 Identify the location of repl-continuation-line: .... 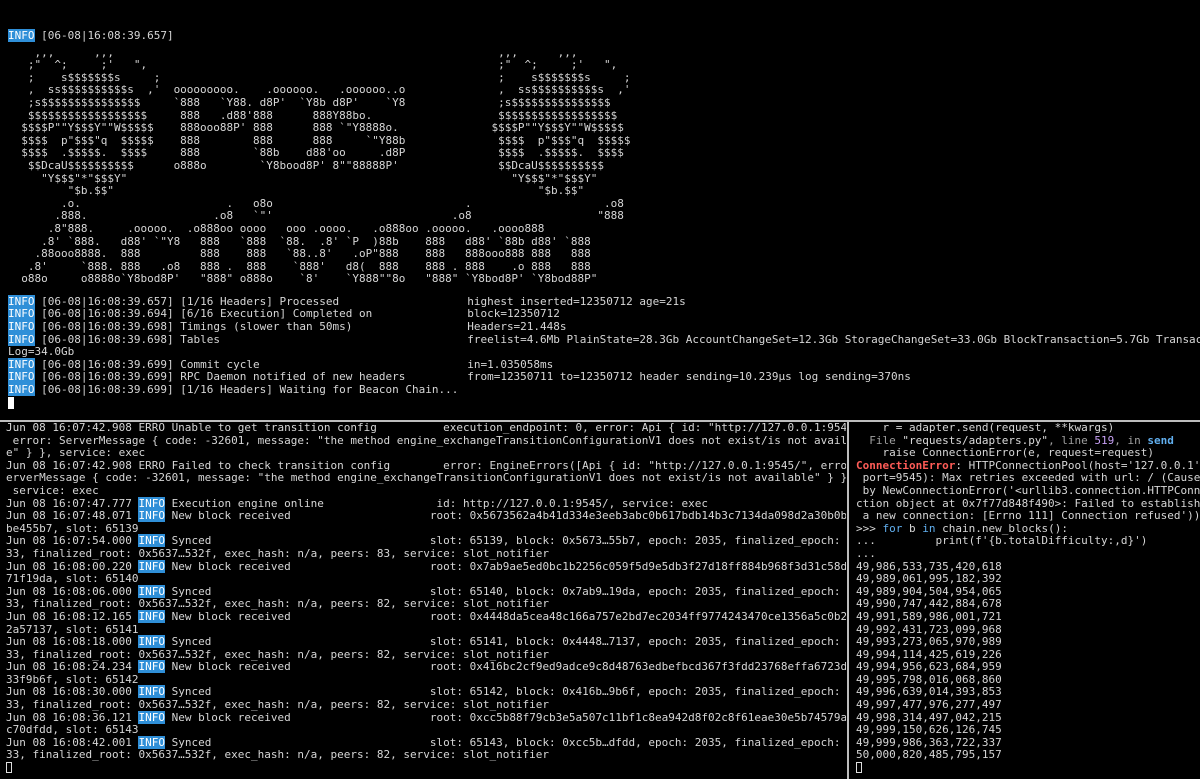
(866, 553).